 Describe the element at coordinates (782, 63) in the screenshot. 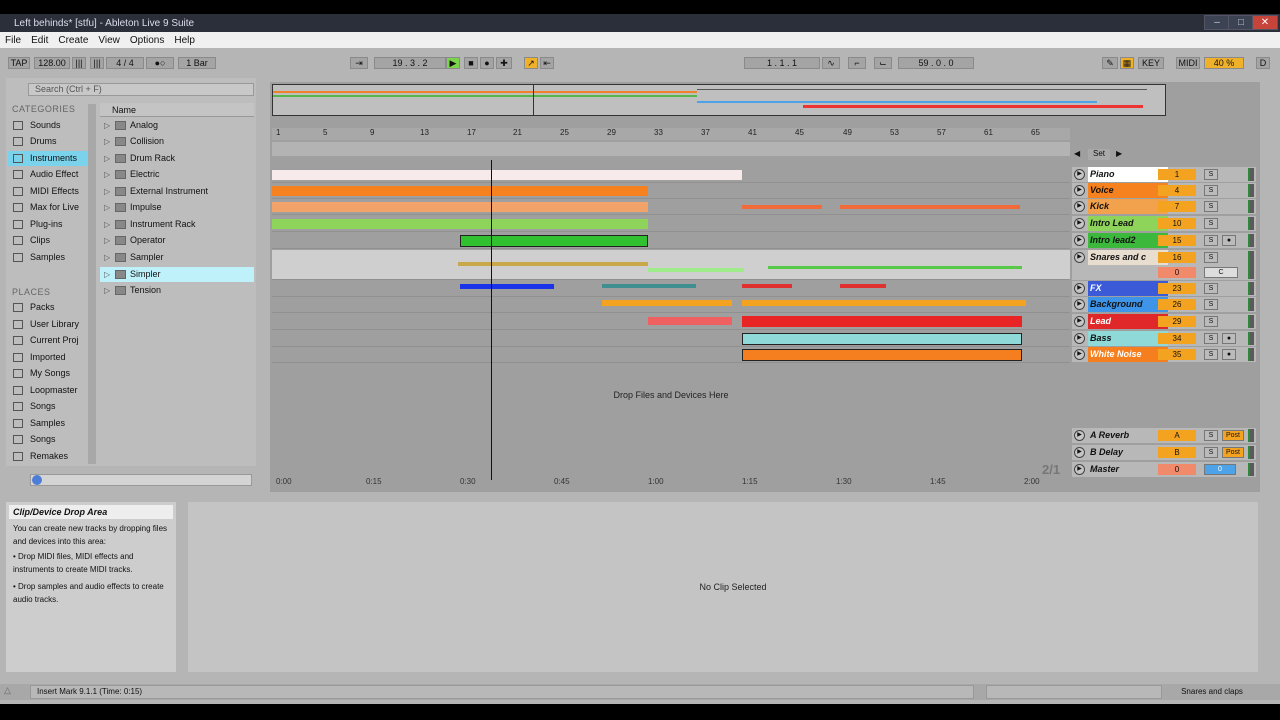

I see `loop-start-field: 1 . 1 . 1` at that location.